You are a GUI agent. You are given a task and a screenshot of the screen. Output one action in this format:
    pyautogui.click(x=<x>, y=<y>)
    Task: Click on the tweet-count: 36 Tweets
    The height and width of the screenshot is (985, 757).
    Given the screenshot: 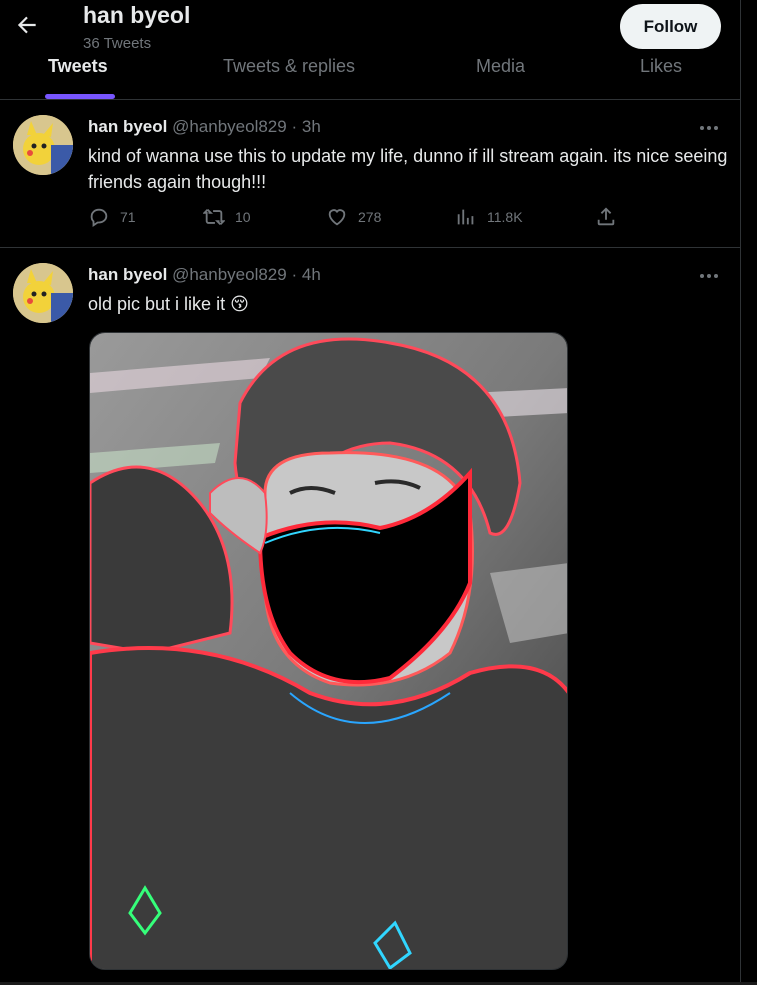 What is the action you would take?
    pyautogui.click(x=117, y=43)
    